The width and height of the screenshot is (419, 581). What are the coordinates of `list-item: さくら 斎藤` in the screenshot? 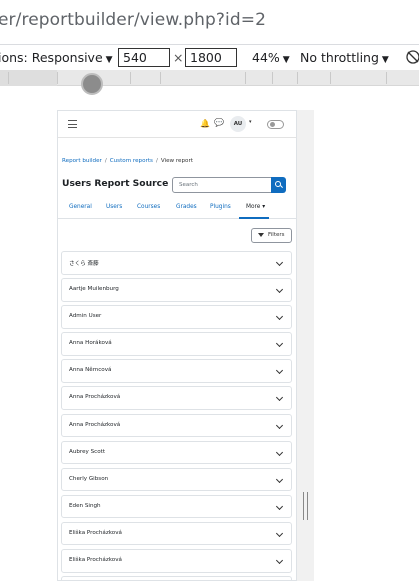 It's located at (176, 263).